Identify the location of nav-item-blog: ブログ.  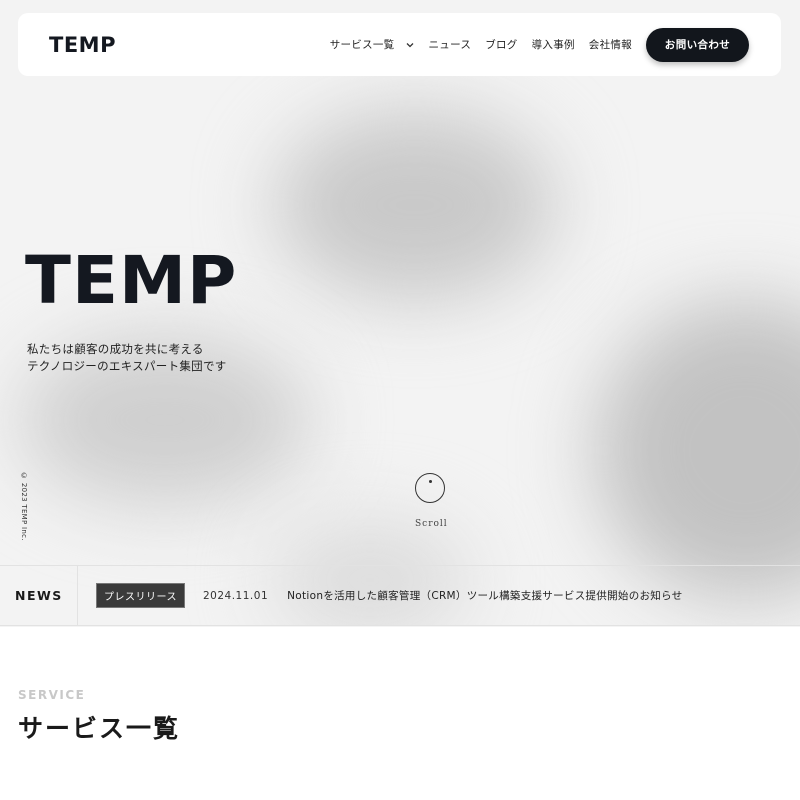
(501, 44).